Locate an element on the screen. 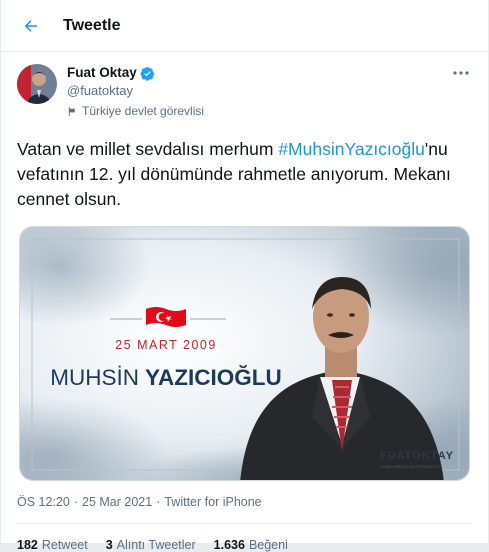 The width and height of the screenshot is (489, 552). image-brand-sub: CUMHURBAŞKANI YARDIMCISI is located at coordinates (409, 466).